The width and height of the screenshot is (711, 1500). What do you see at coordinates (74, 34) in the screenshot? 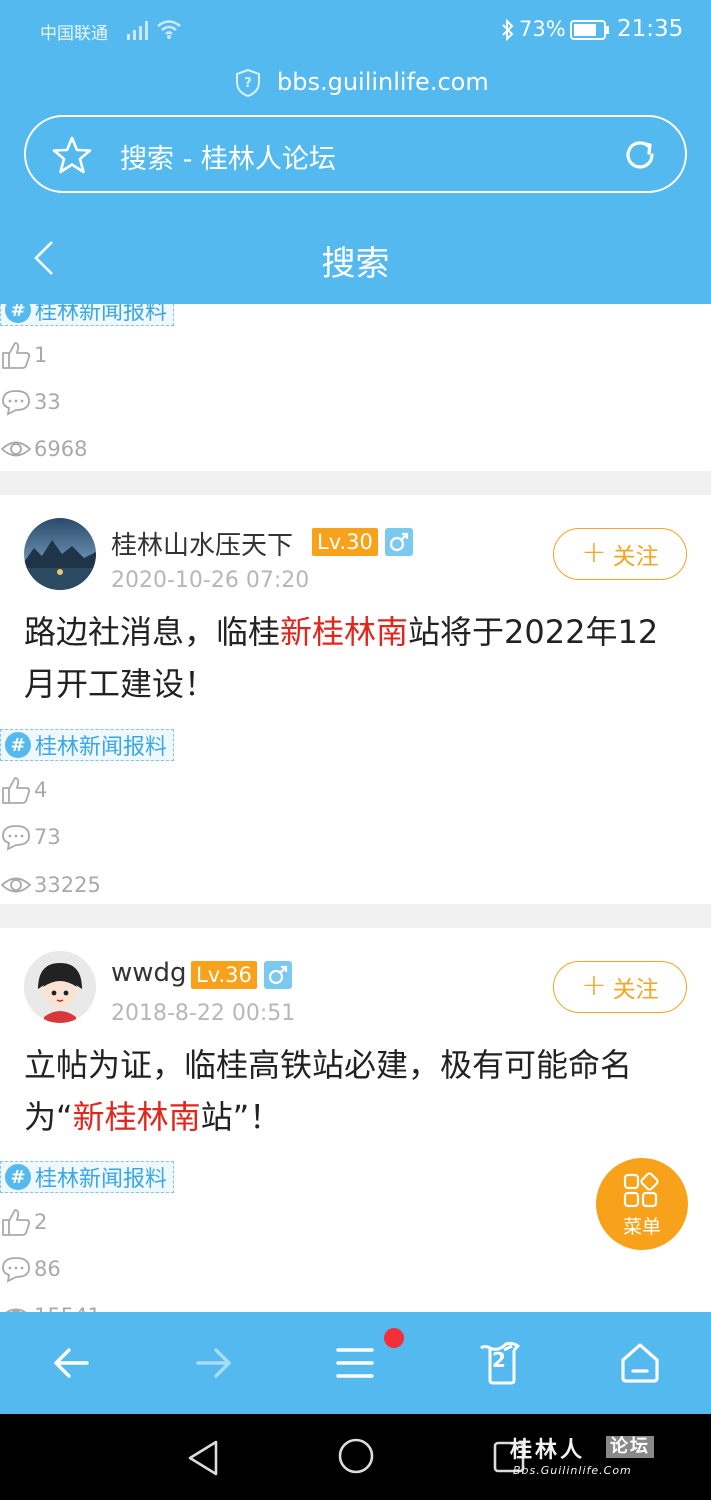
I see `carrier-name: 中国联通` at bounding box center [74, 34].